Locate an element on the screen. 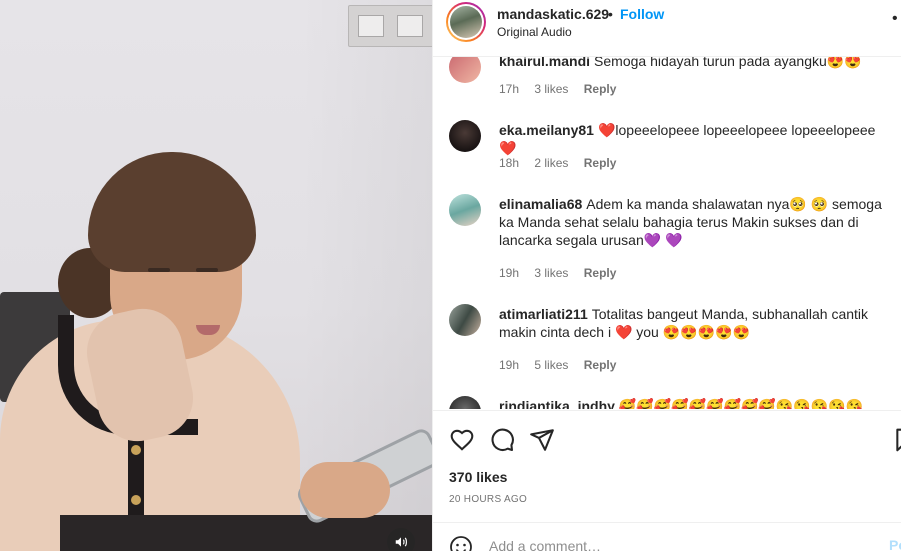 This screenshot has width=901, height=551. person-hair is located at coordinates (172, 212).